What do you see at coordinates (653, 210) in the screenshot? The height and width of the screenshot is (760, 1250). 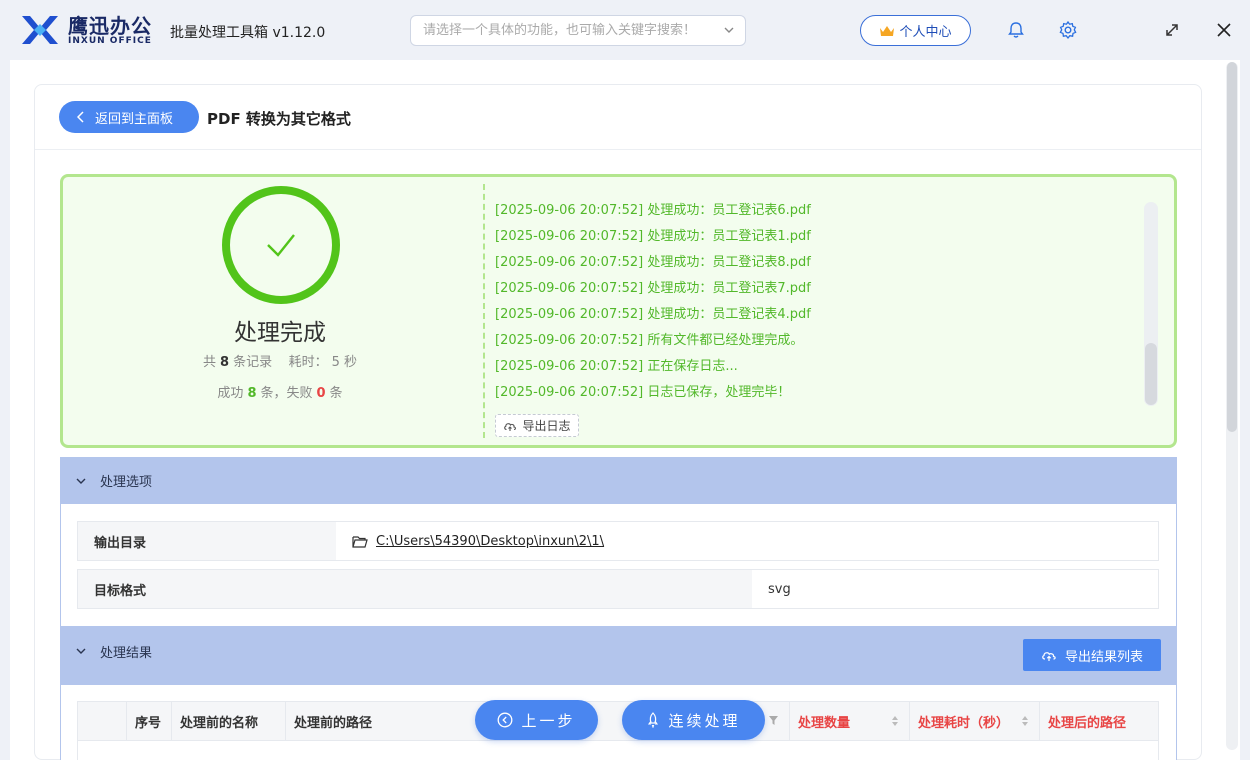 I see `log-line: [2025-09-06 20:07:52] 处理成功：员工登记表6.pdf` at bounding box center [653, 210].